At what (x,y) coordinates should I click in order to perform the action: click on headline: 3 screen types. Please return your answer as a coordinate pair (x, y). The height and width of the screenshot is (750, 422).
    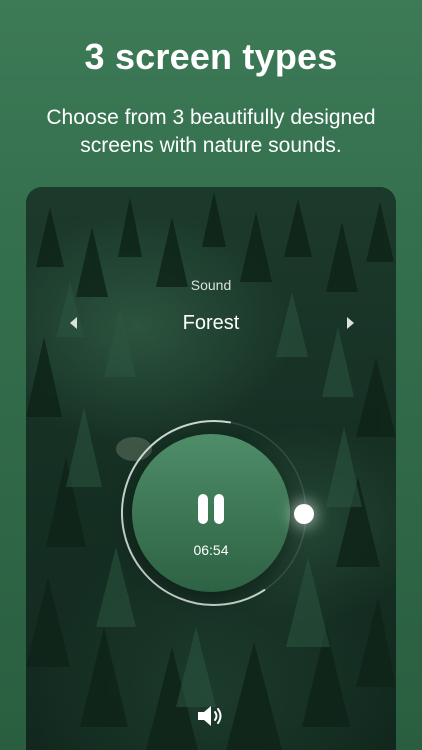
    Looking at the image, I should click on (211, 56).